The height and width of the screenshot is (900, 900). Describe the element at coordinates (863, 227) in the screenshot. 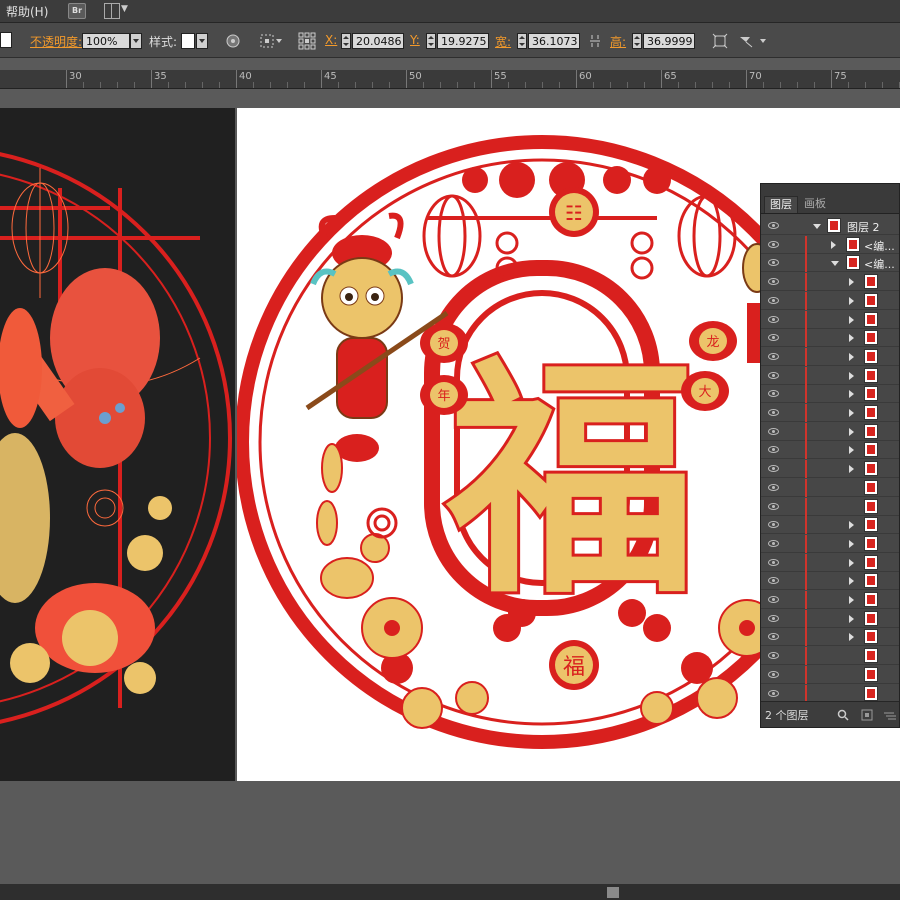

I see `layer-name: 图层 2` at that location.